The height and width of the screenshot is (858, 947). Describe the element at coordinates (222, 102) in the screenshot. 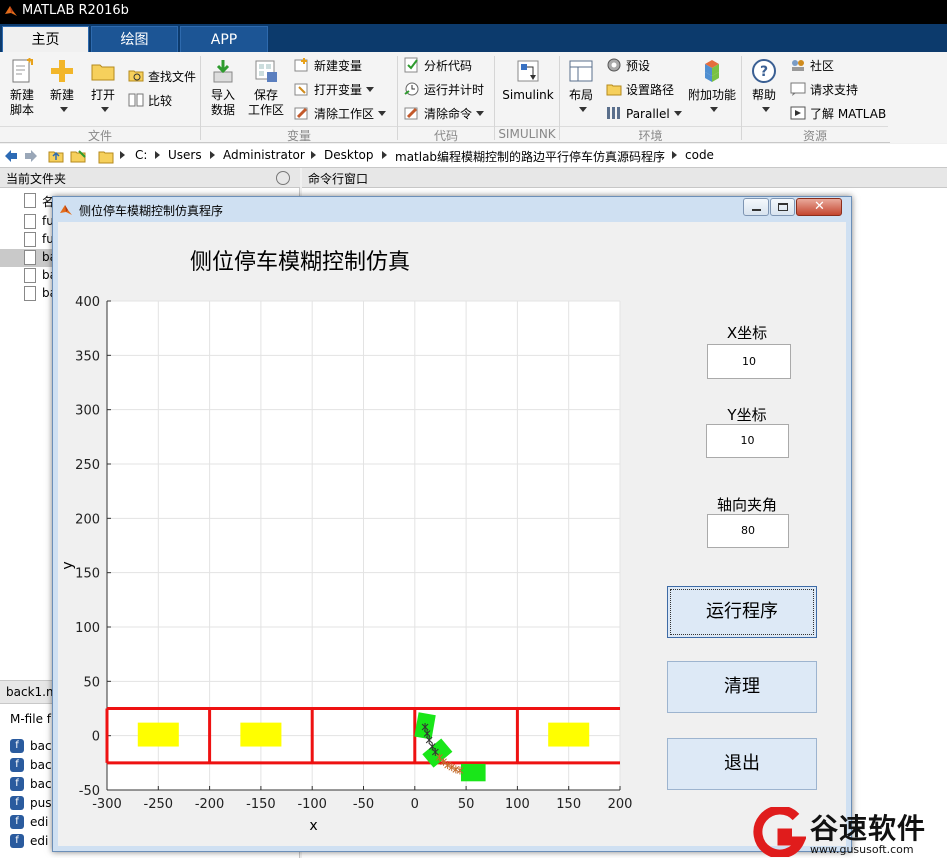

I see `import-label: 导入 数据` at that location.